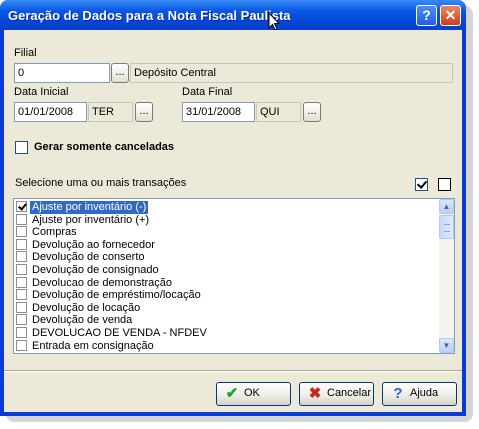 Image resolution: width=479 pixels, height=429 pixels. Describe the element at coordinates (424, 393) in the screenshot. I see `help-button-label: Ajuda` at that location.